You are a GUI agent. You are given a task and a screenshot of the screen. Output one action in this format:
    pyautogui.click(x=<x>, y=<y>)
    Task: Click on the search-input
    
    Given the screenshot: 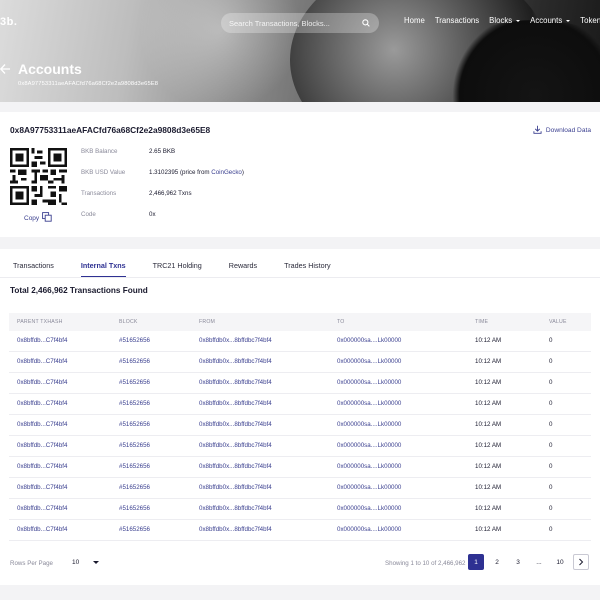 What is the action you would take?
    pyautogui.click(x=295, y=23)
    